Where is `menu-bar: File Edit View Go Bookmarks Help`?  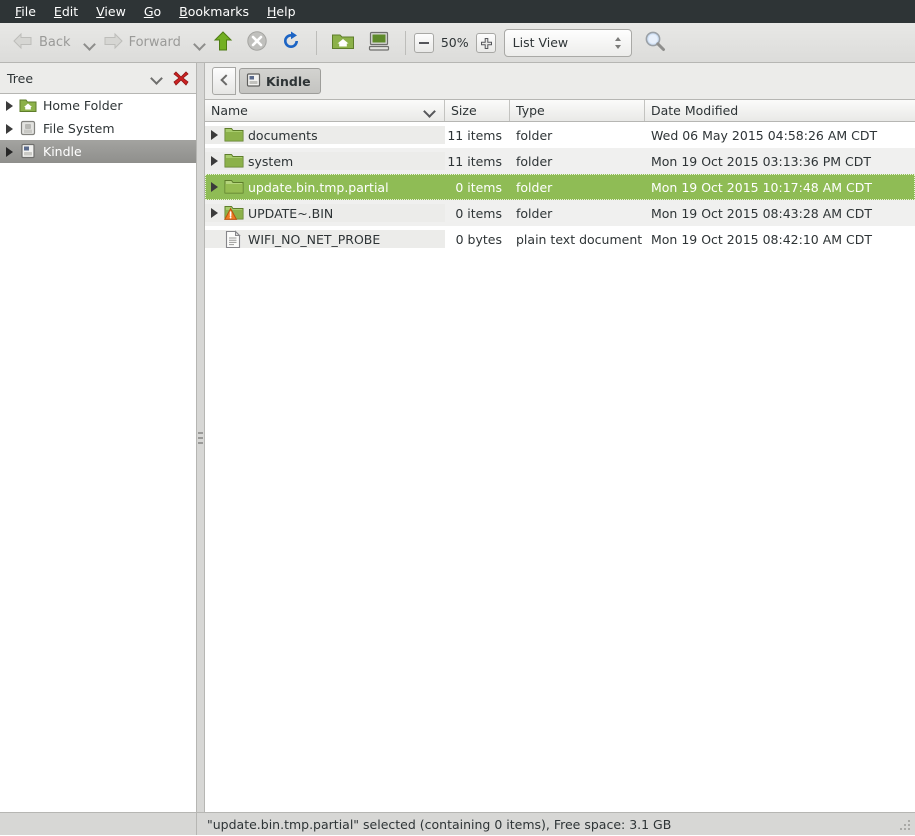 menu-bar: File Edit View Go Bookmarks Help is located at coordinates (457, 11).